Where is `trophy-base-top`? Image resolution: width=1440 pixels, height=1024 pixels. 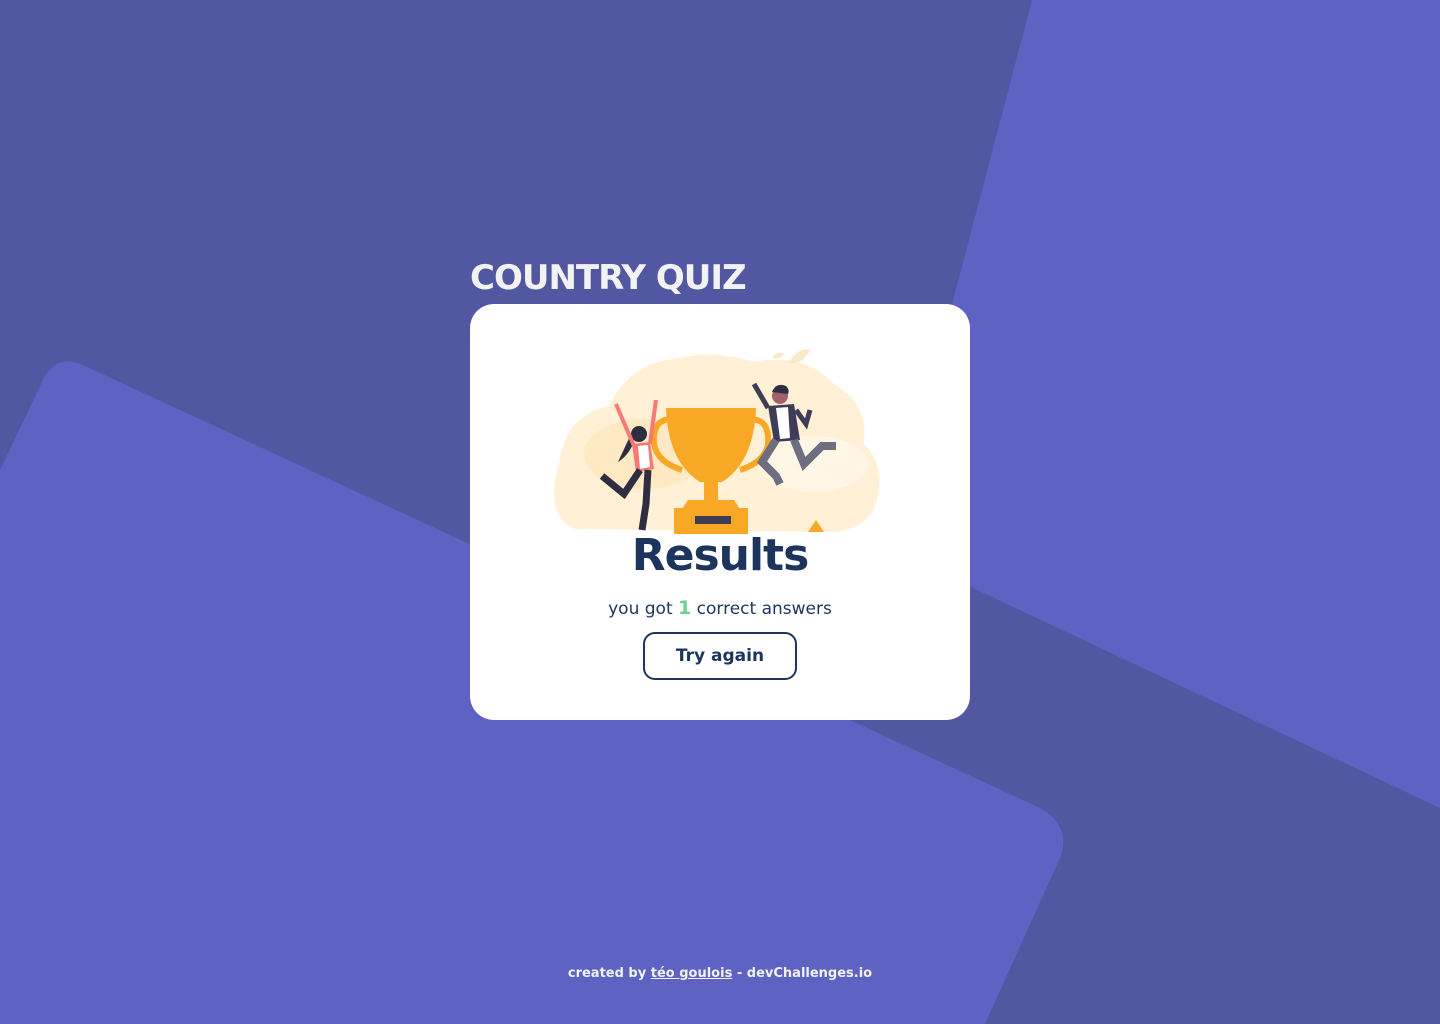 trophy-base-top is located at coordinates (711, 504).